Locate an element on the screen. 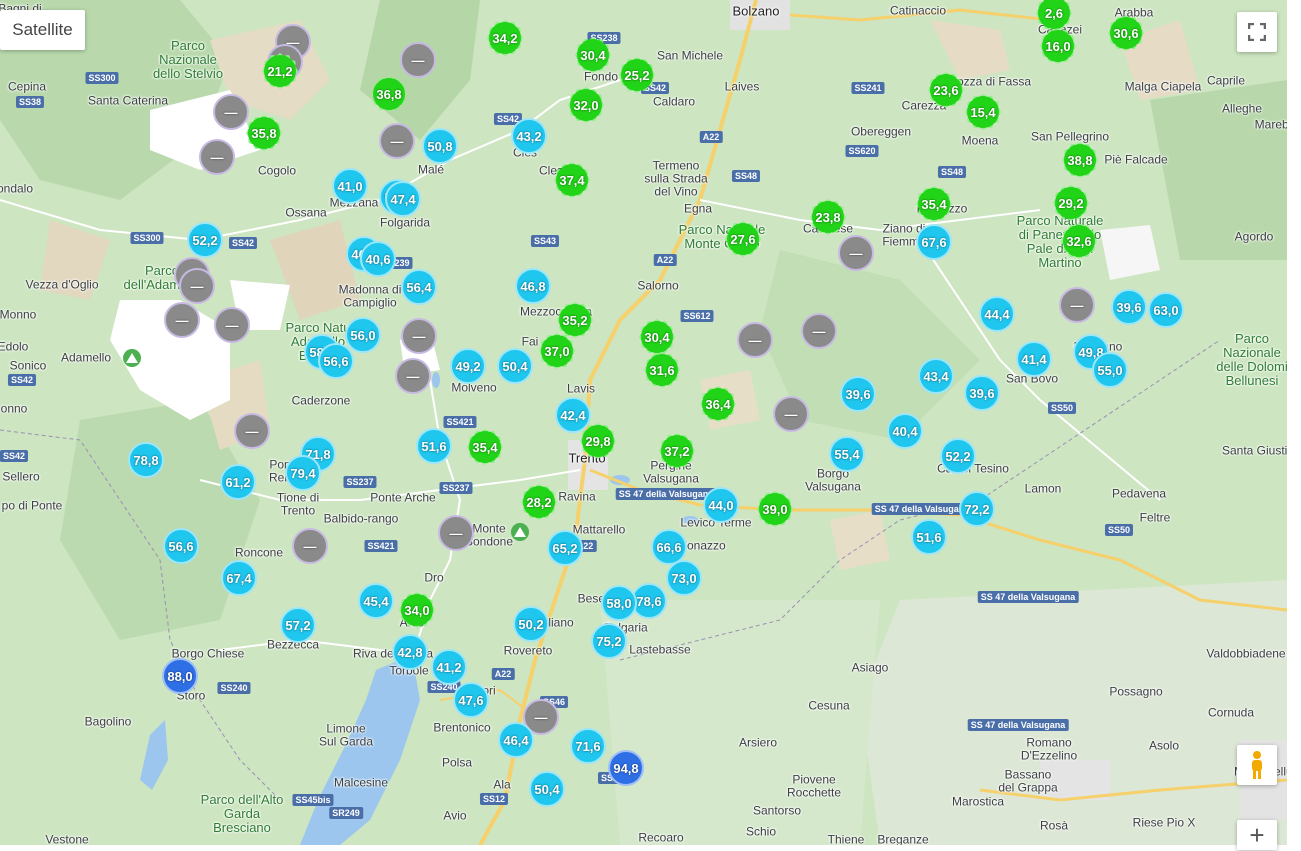 The image size is (1301, 851). station-marker: 56,0 is located at coordinates (363, 335).